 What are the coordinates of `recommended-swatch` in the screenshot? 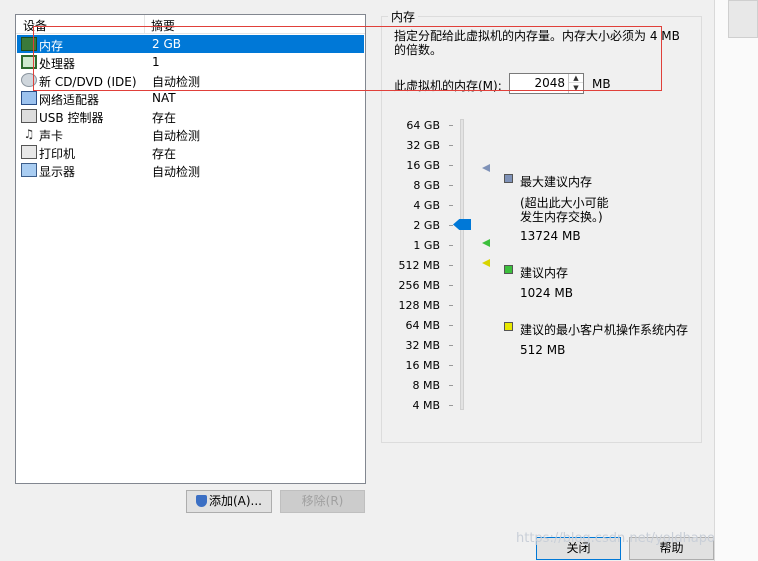 It's located at (508, 269).